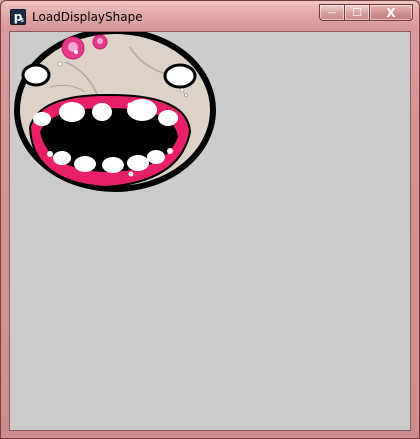  I want to click on minimize-button: —, so click(331, 12).